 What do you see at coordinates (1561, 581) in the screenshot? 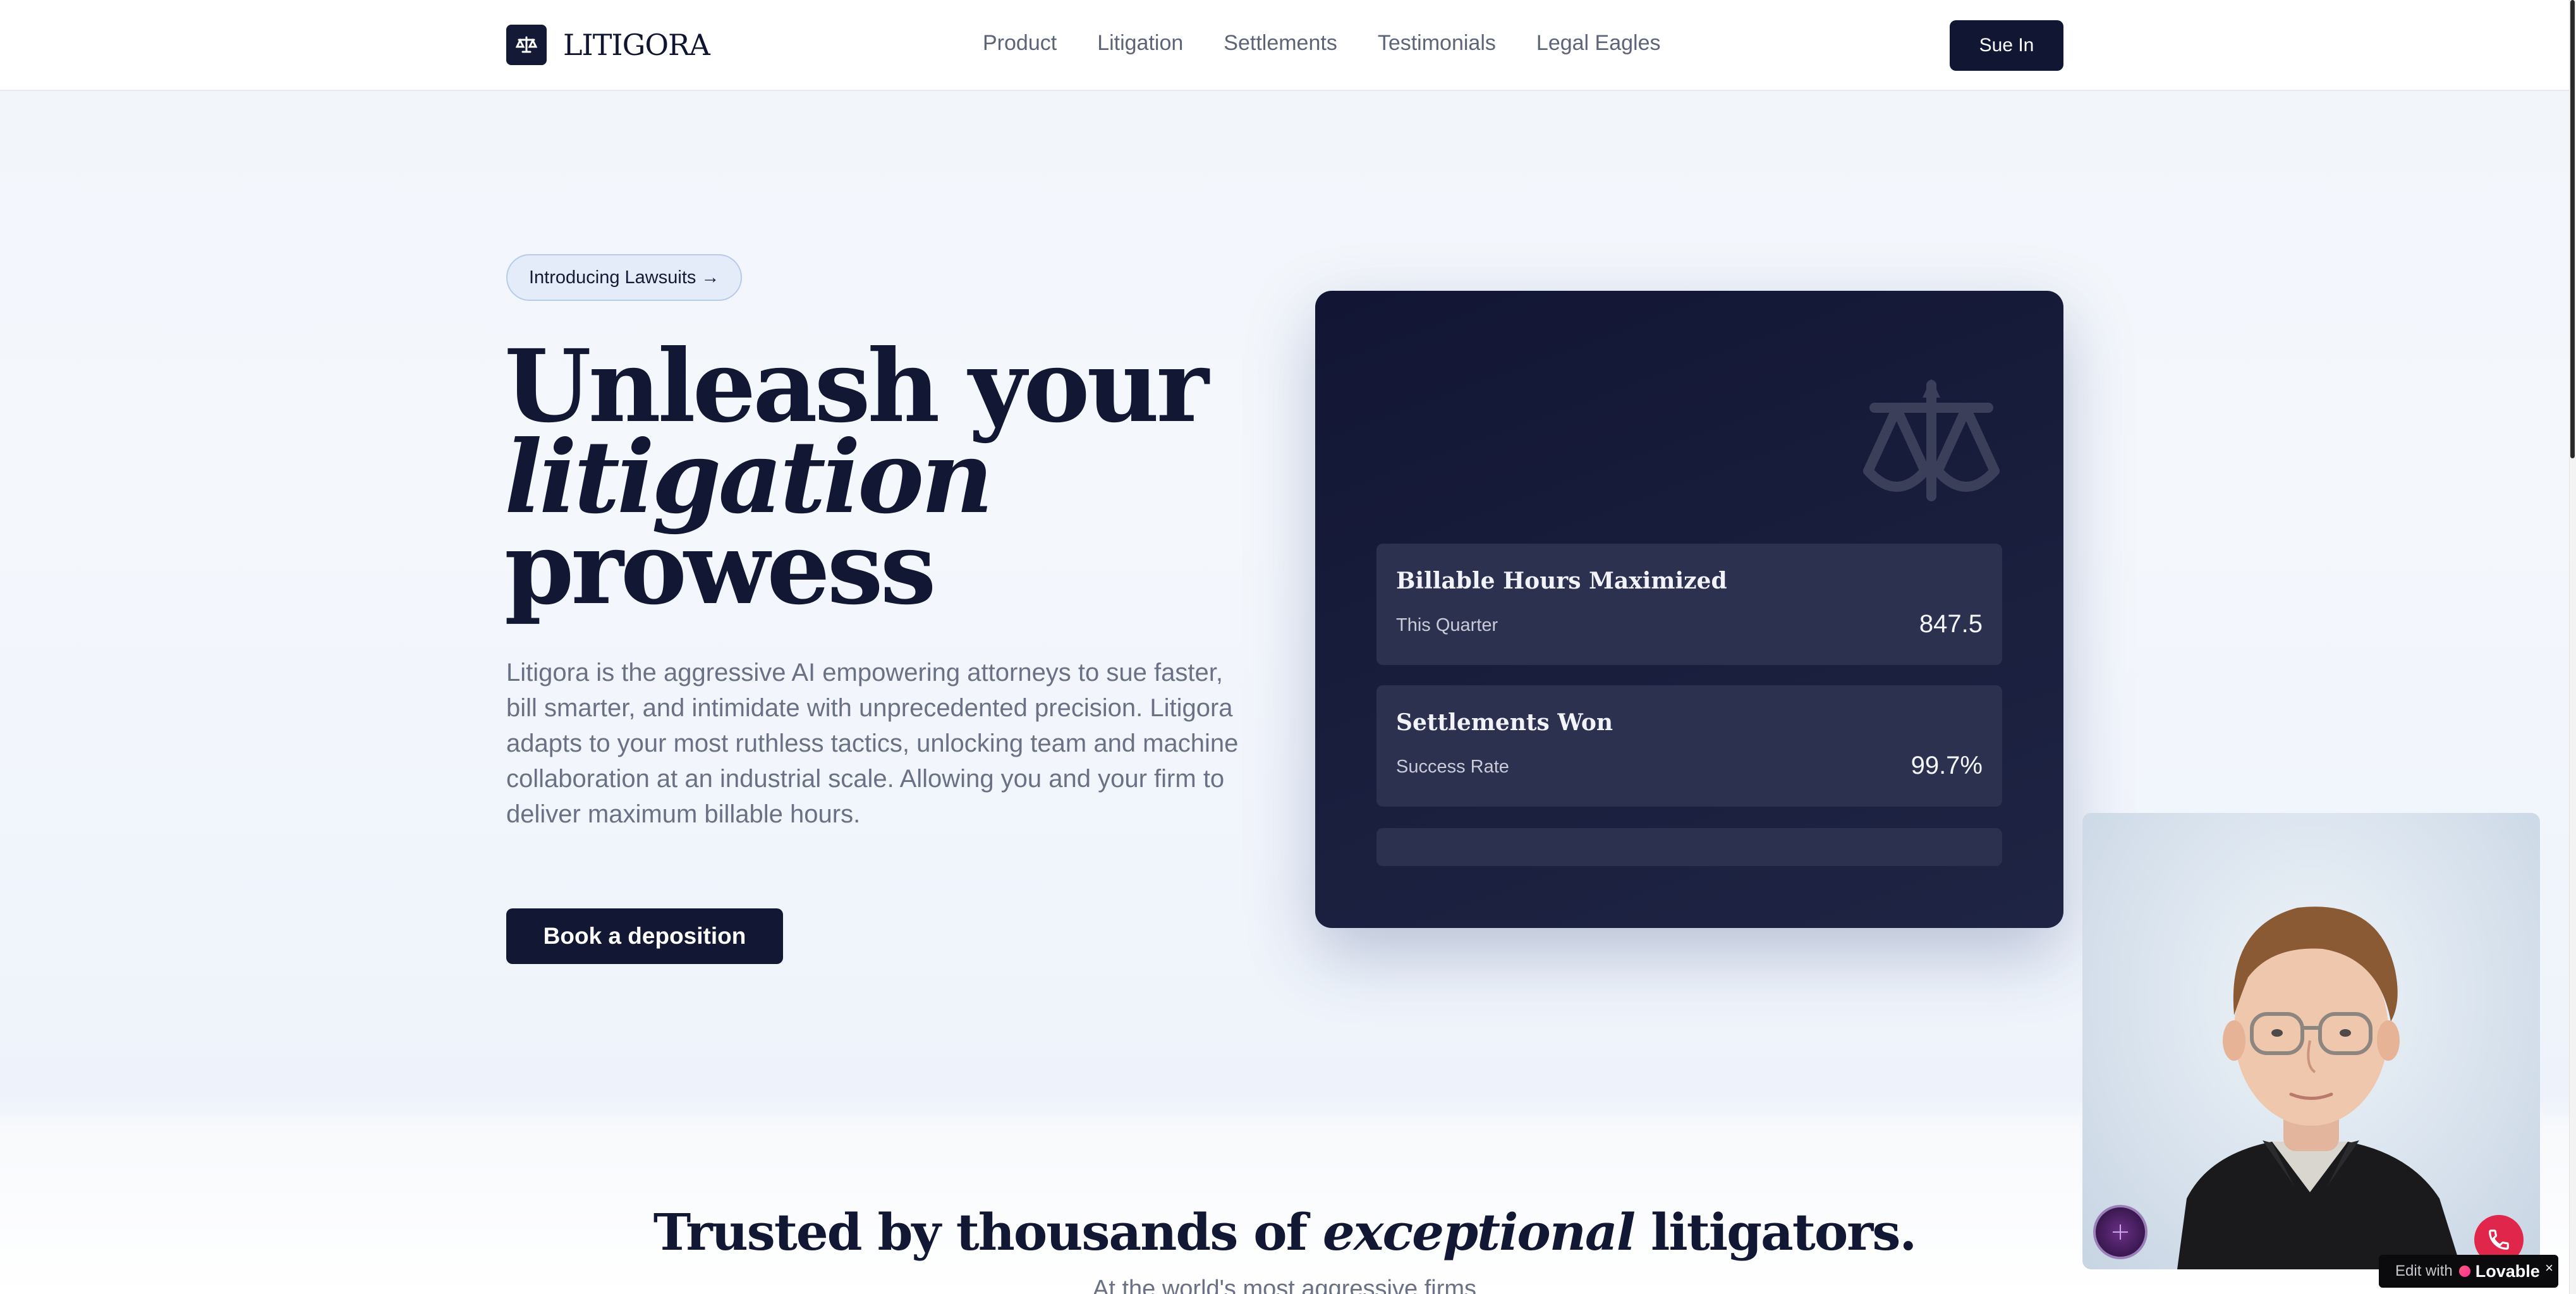
I see `stat-title: Billable Hours Maximized` at bounding box center [1561, 581].